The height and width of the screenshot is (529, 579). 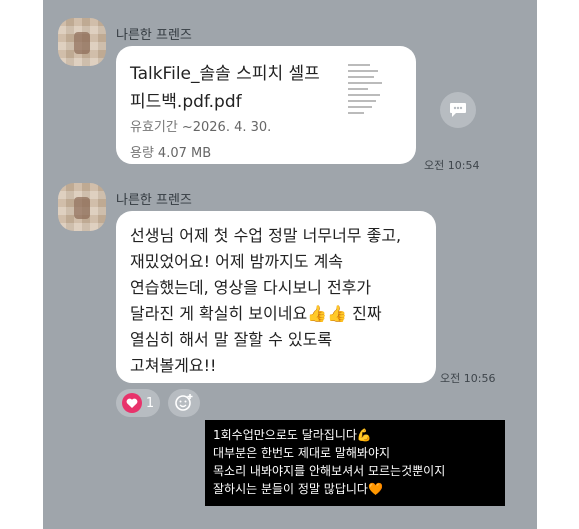 I want to click on file-name: TalkFile_솔솔 스피치 셀프 피드백.pdf.pdf, so click(x=225, y=88).